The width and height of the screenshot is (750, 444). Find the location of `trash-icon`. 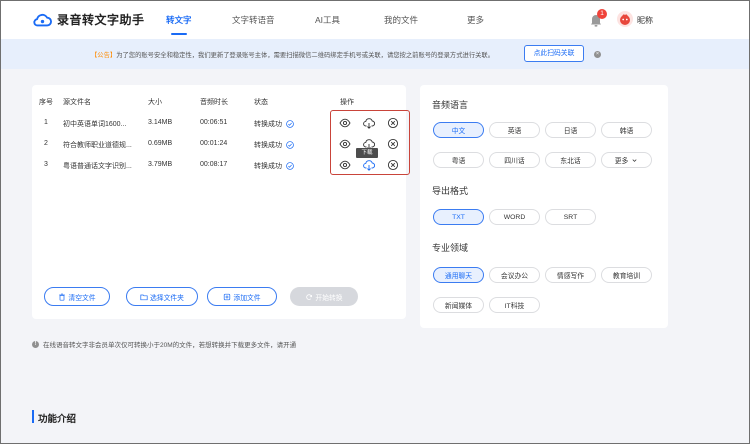

trash-icon is located at coordinates (62, 297).